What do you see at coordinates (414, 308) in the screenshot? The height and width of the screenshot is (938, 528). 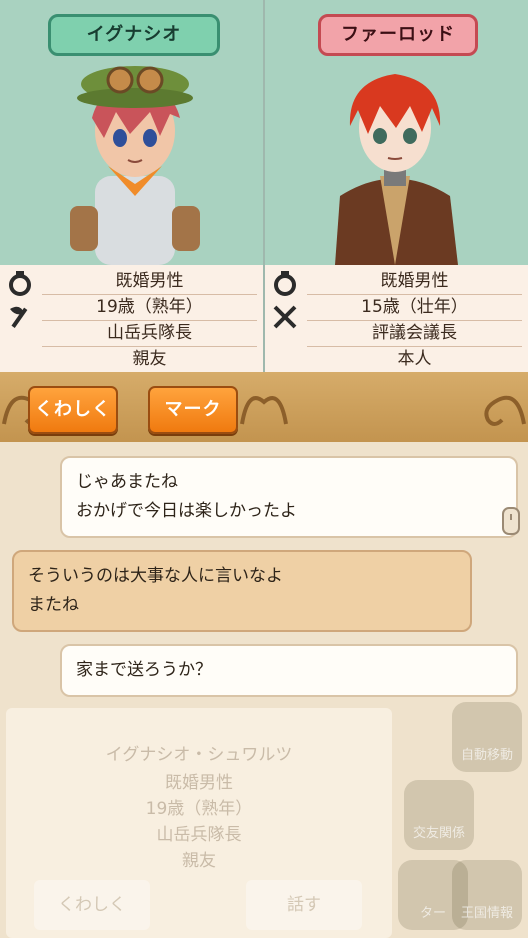 I see `right-age: 15歳（壮年）` at bounding box center [414, 308].